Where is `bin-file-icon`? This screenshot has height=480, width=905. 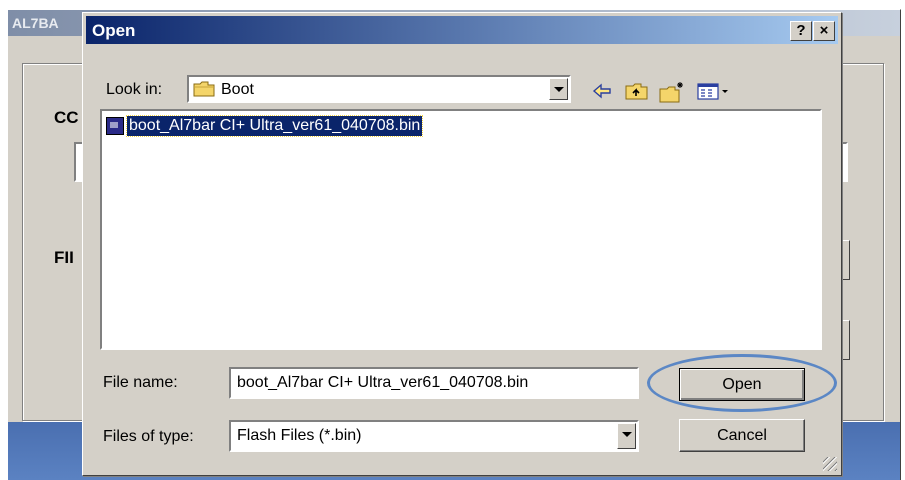 bin-file-icon is located at coordinates (115, 126).